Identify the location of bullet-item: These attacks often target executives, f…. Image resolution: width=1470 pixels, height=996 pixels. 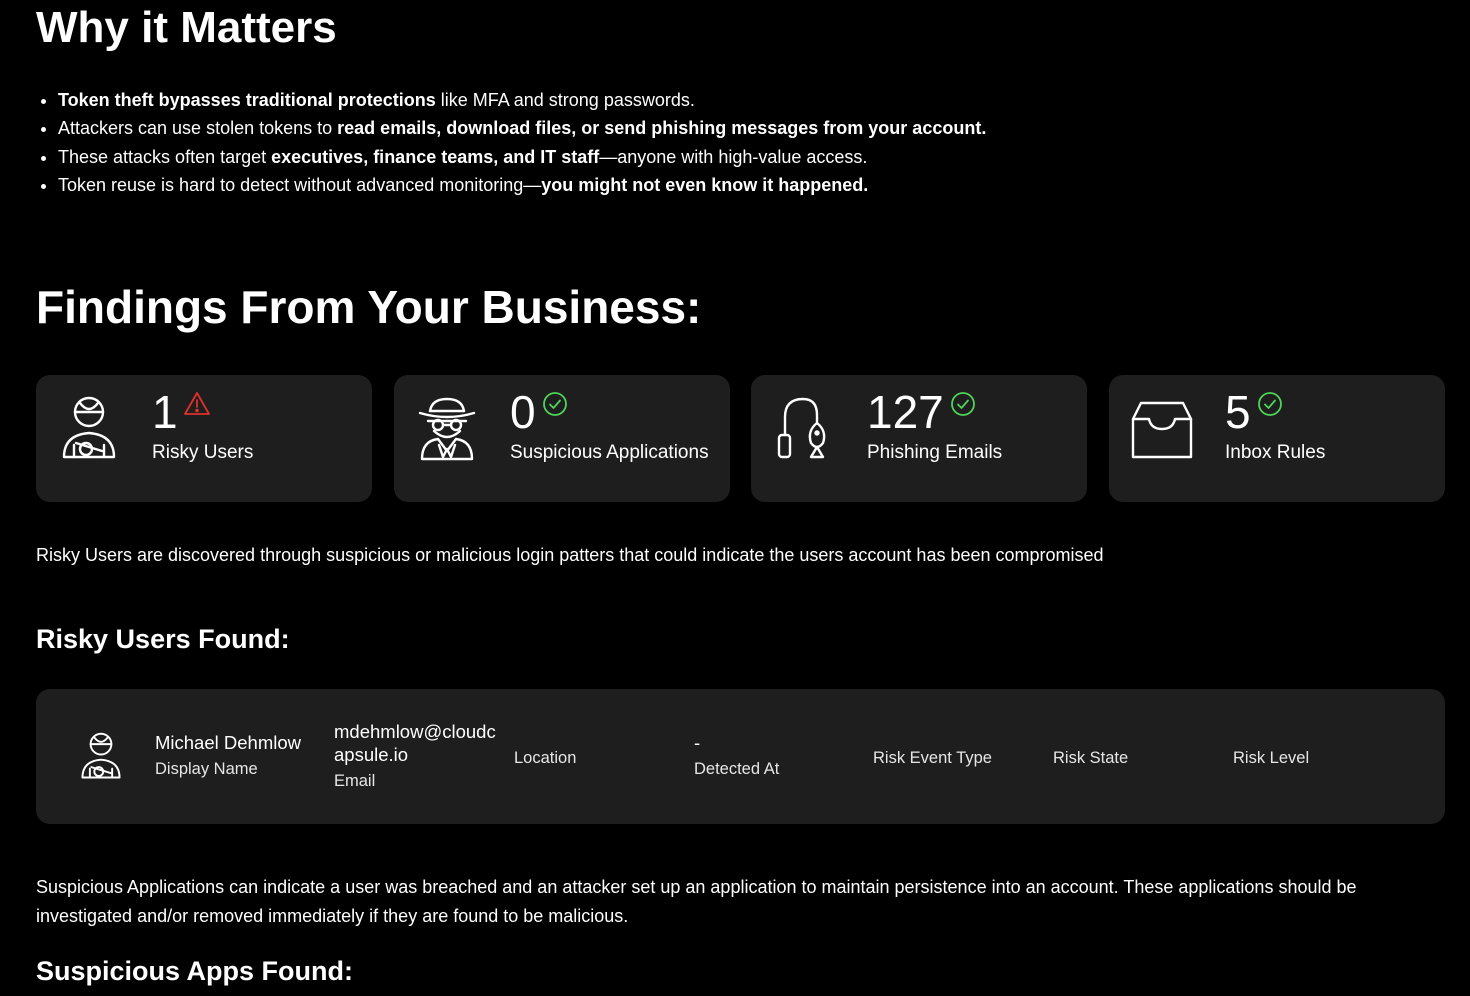
(658, 157).